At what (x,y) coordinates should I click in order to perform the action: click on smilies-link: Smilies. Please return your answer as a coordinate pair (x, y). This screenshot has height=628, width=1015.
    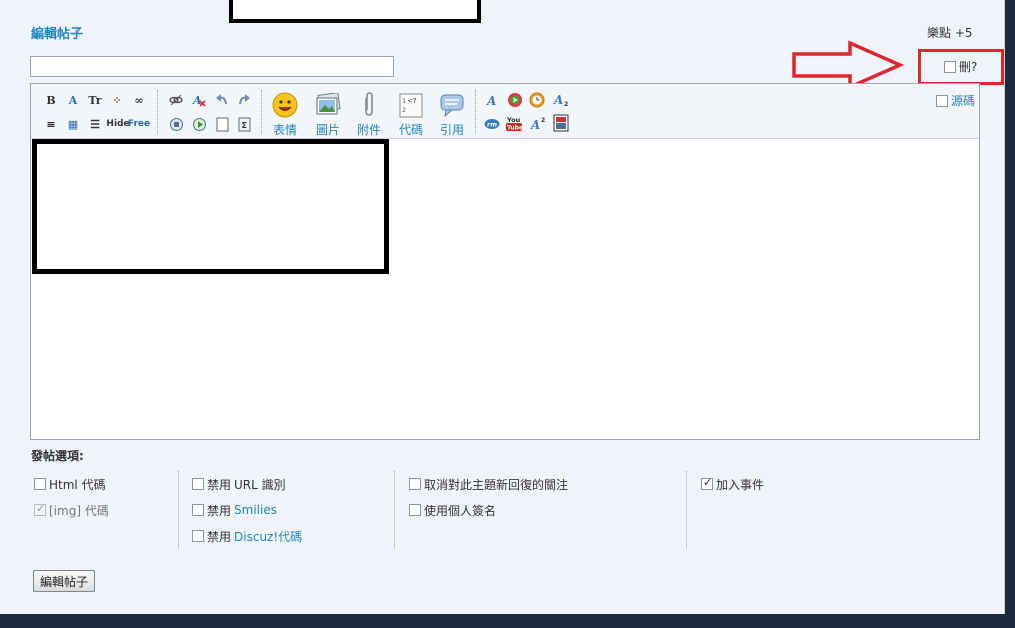
    Looking at the image, I should click on (255, 510).